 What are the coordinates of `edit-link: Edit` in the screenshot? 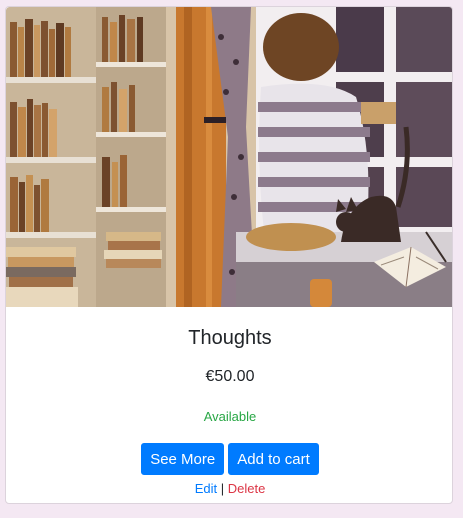 It's located at (206, 488).